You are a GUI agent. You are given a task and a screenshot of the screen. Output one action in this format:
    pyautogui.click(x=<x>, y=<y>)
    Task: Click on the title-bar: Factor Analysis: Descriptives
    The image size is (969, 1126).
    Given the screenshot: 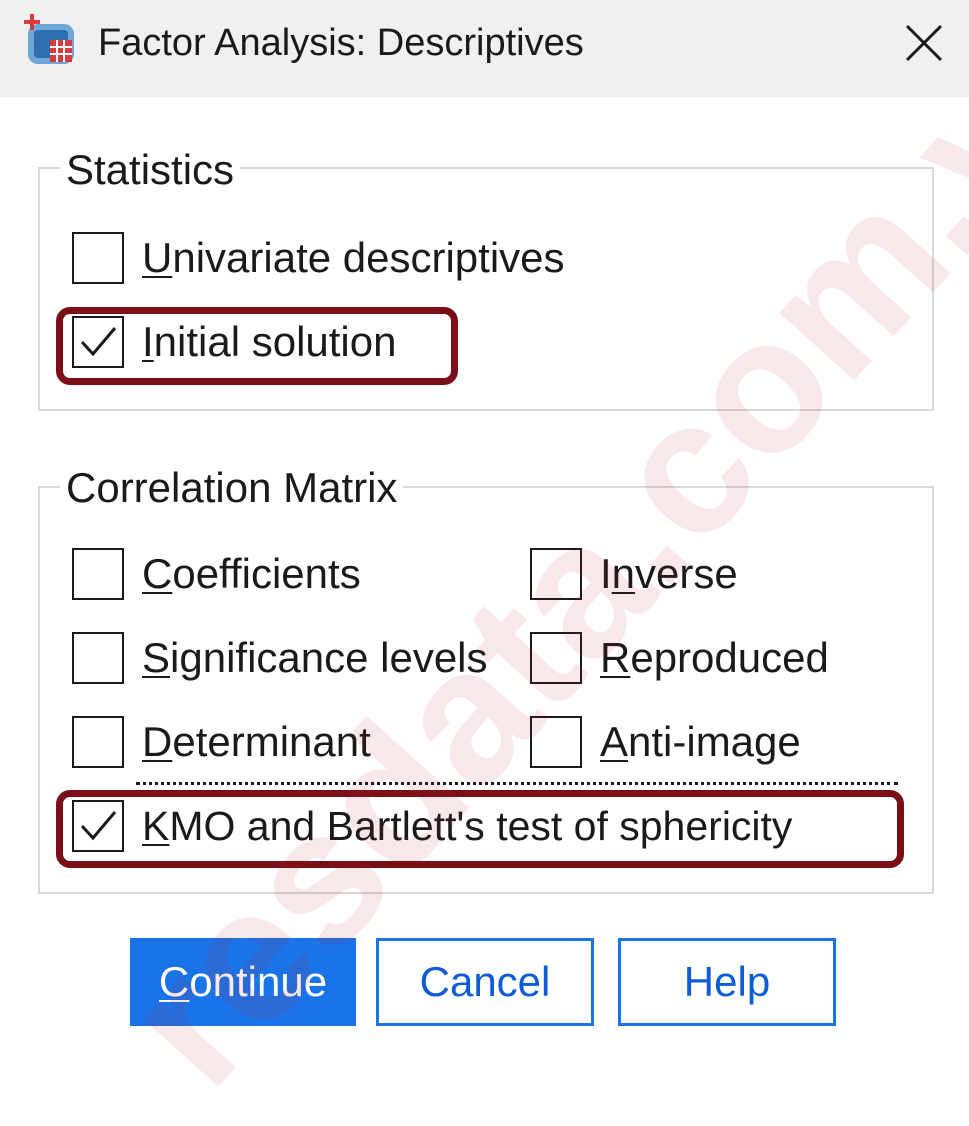 What is the action you would take?
    pyautogui.click(x=484, y=48)
    